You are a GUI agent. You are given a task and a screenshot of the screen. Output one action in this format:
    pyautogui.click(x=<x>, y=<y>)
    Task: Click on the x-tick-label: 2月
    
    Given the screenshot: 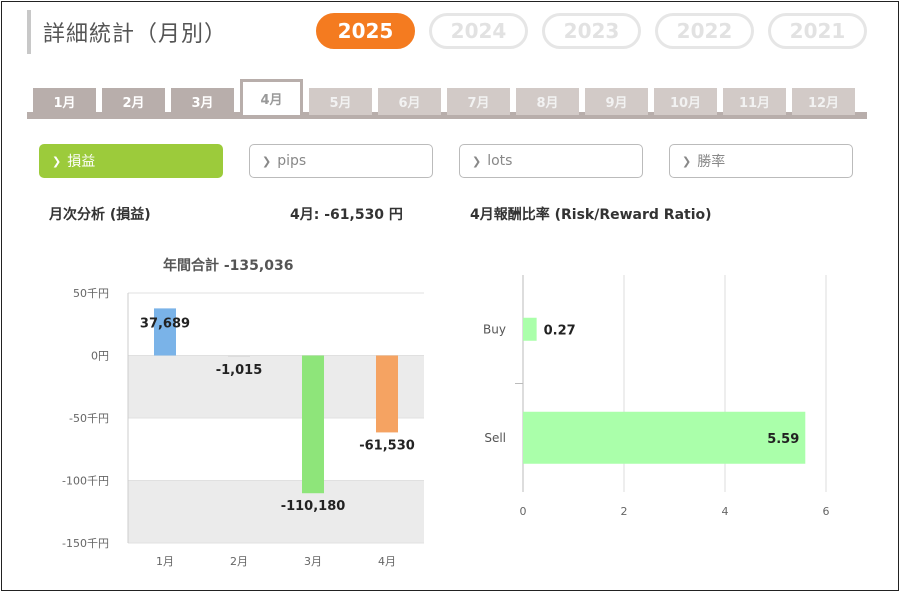 What is the action you would take?
    pyautogui.click(x=239, y=561)
    